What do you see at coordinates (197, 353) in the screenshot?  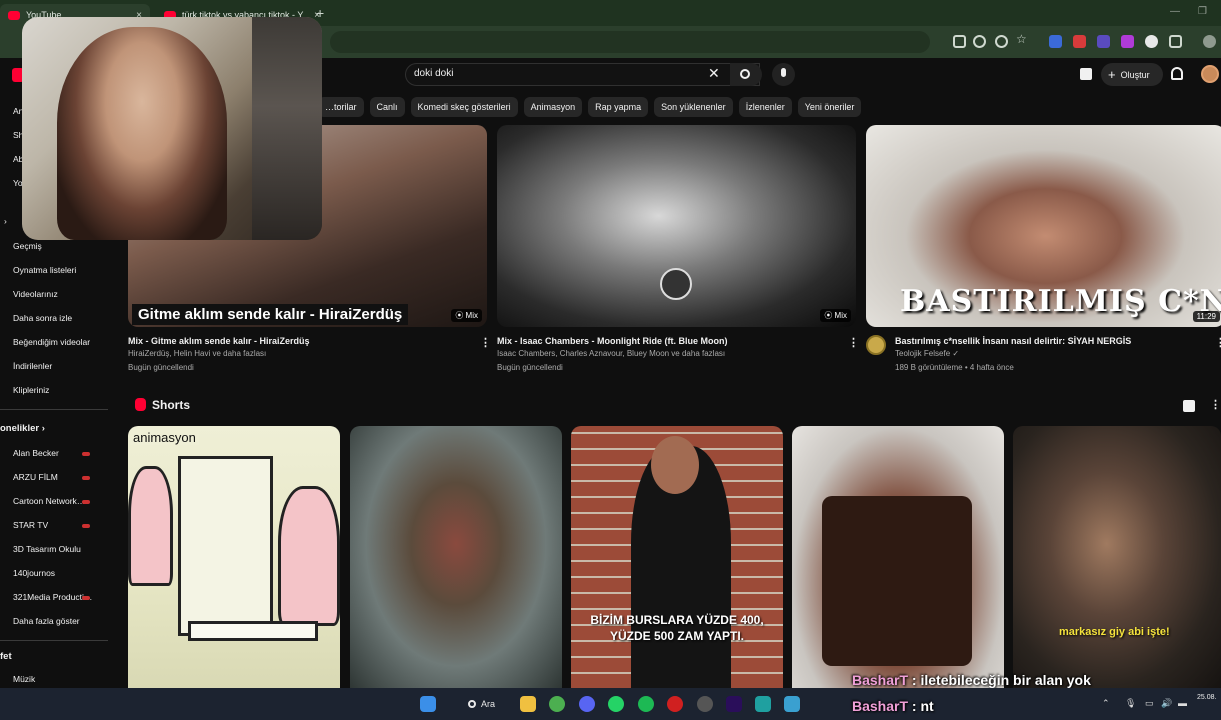 I see `video-channels: HiraiZerdüş, Helin Havi ve daha fazlası` at bounding box center [197, 353].